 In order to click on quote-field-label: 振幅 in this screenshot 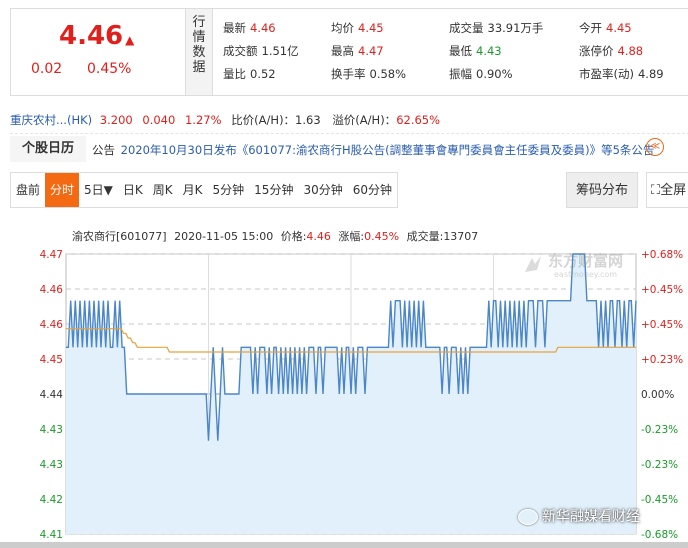, I will do `click(460, 74)`.